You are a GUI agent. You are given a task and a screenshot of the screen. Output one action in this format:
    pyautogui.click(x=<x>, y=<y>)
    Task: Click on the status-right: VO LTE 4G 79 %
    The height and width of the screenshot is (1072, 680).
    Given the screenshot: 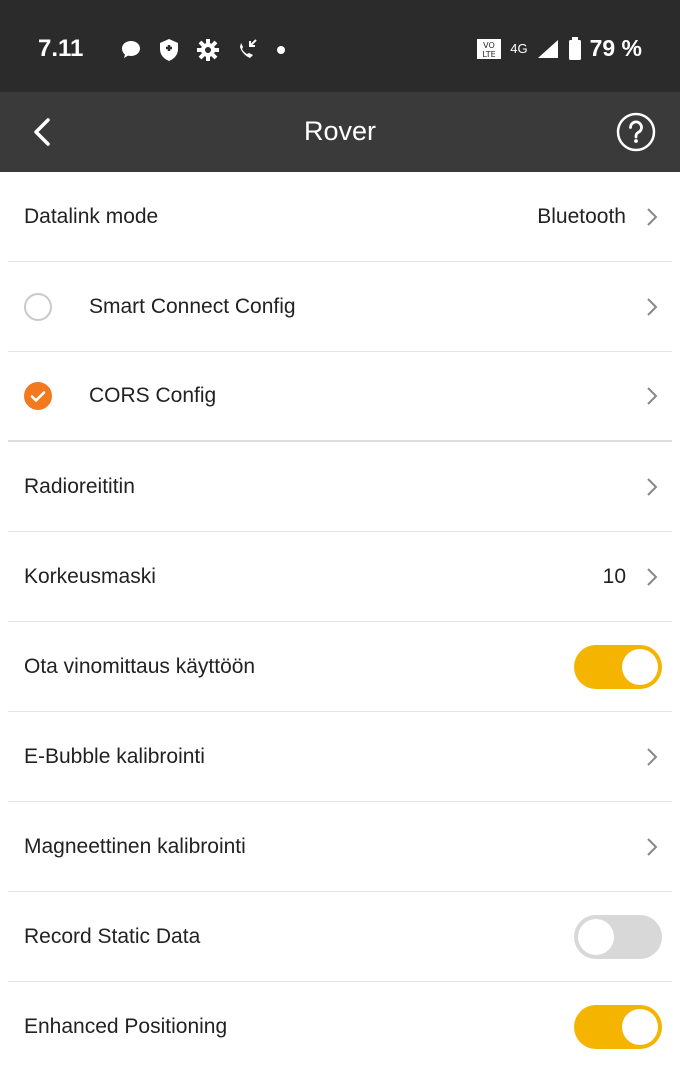 What is the action you would take?
    pyautogui.click(x=559, y=48)
    